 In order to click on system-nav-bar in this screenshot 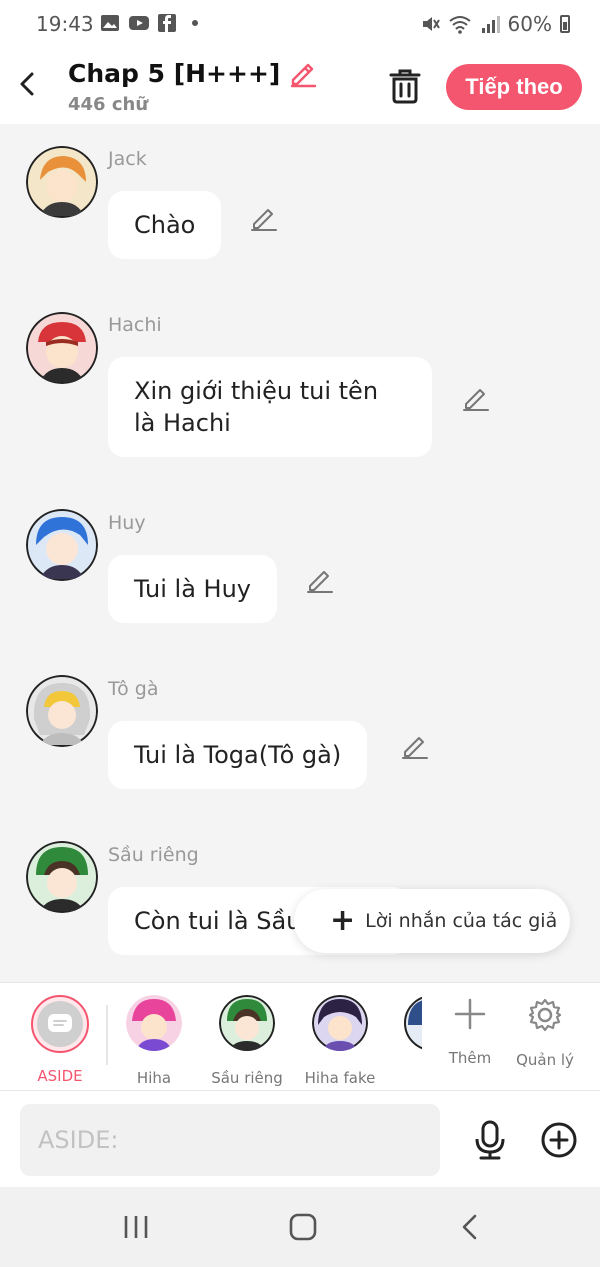, I will do `click(300, 1227)`.